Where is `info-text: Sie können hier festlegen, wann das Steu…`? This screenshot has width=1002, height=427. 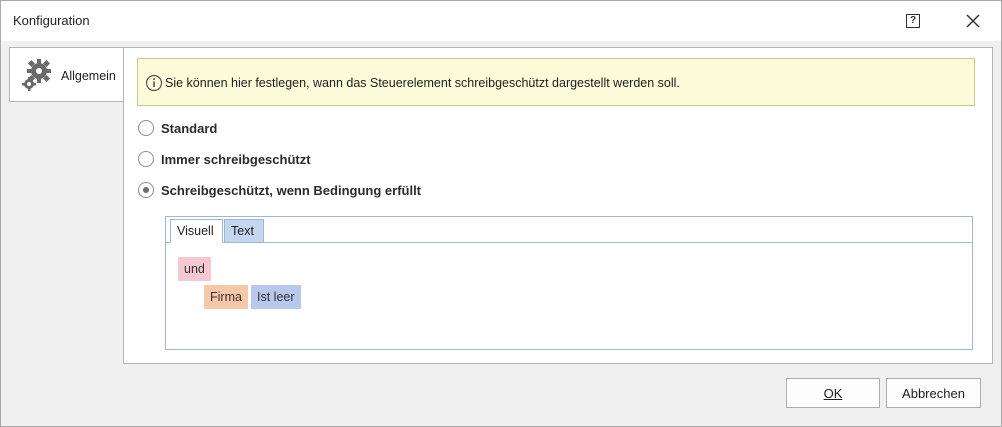 info-text: Sie können hier festlegen, wann das Steu… is located at coordinates (422, 83).